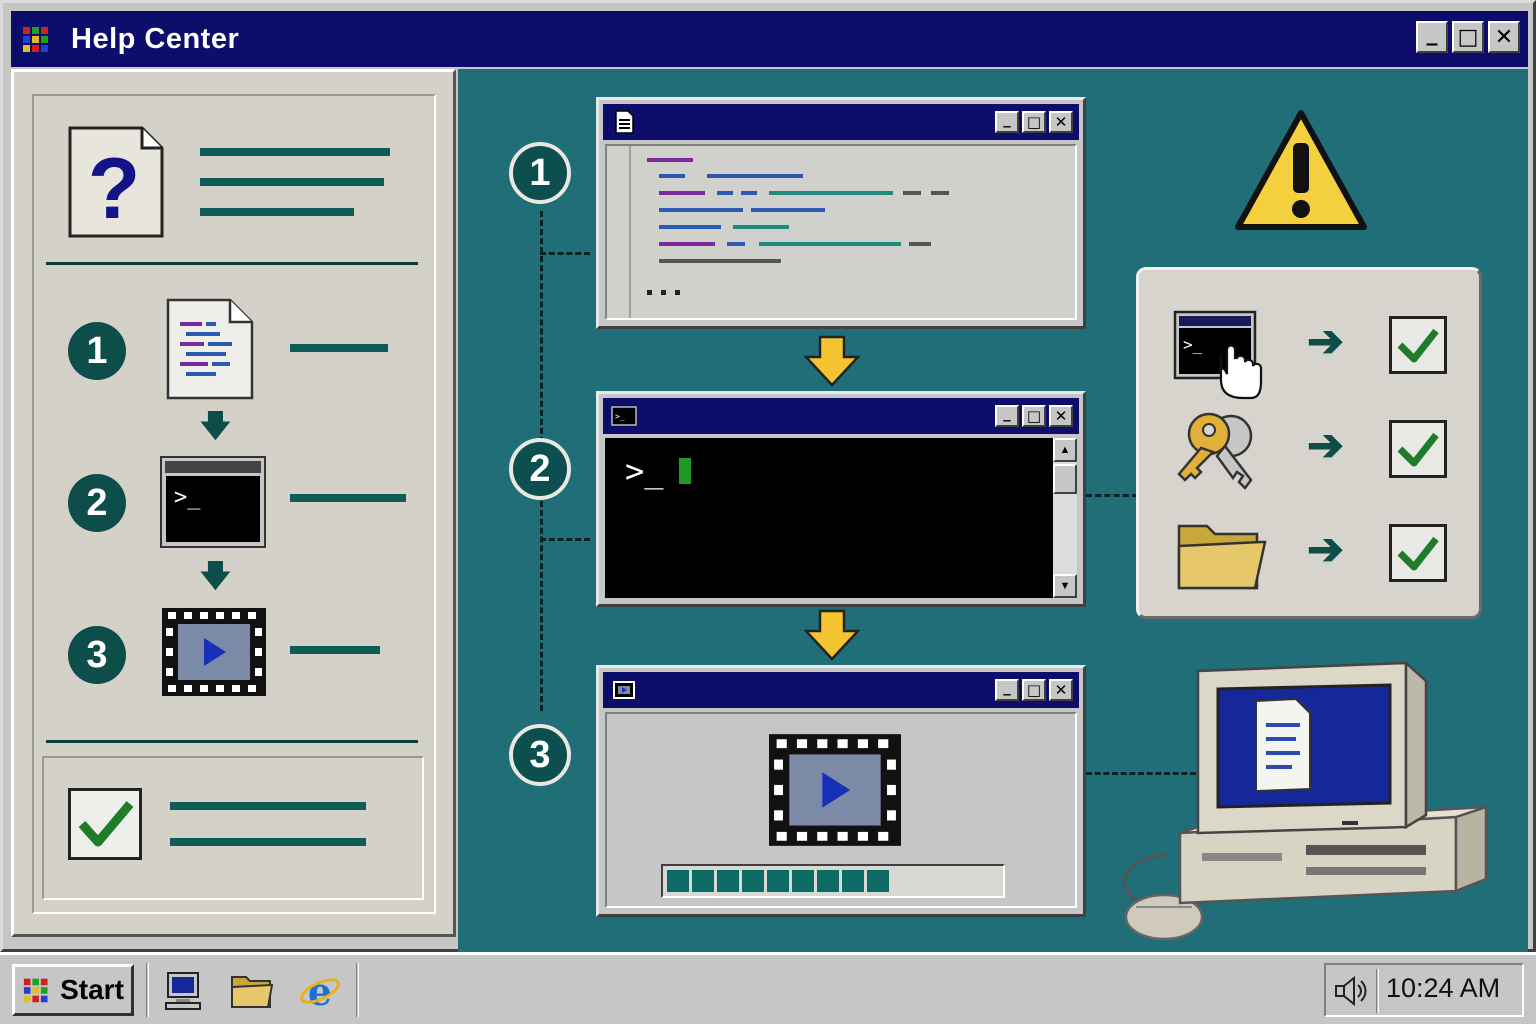  I want to click on flow-step-1-number: 1, so click(540, 173).